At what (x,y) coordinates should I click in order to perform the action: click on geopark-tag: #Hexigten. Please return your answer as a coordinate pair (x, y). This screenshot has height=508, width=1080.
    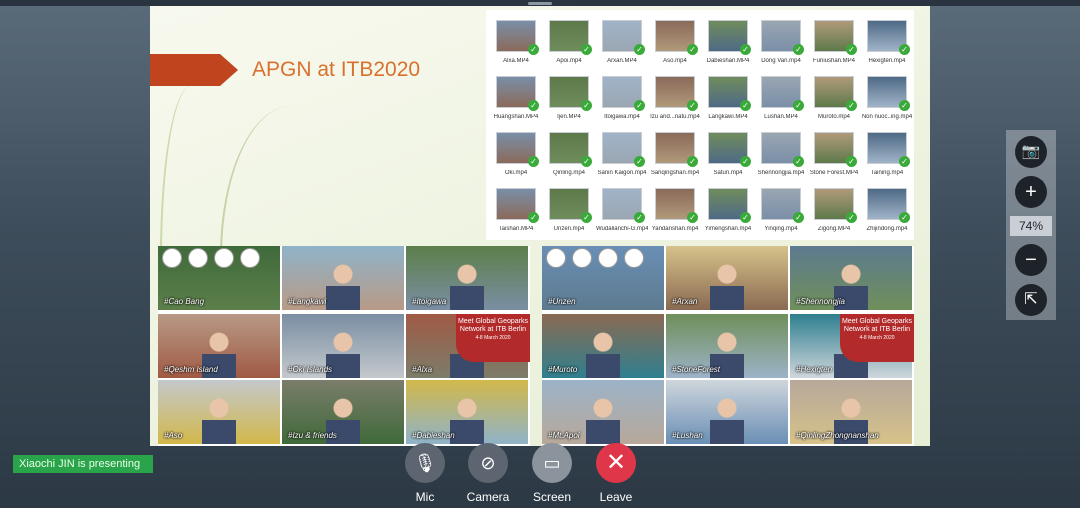
    Looking at the image, I should click on (814, 369).